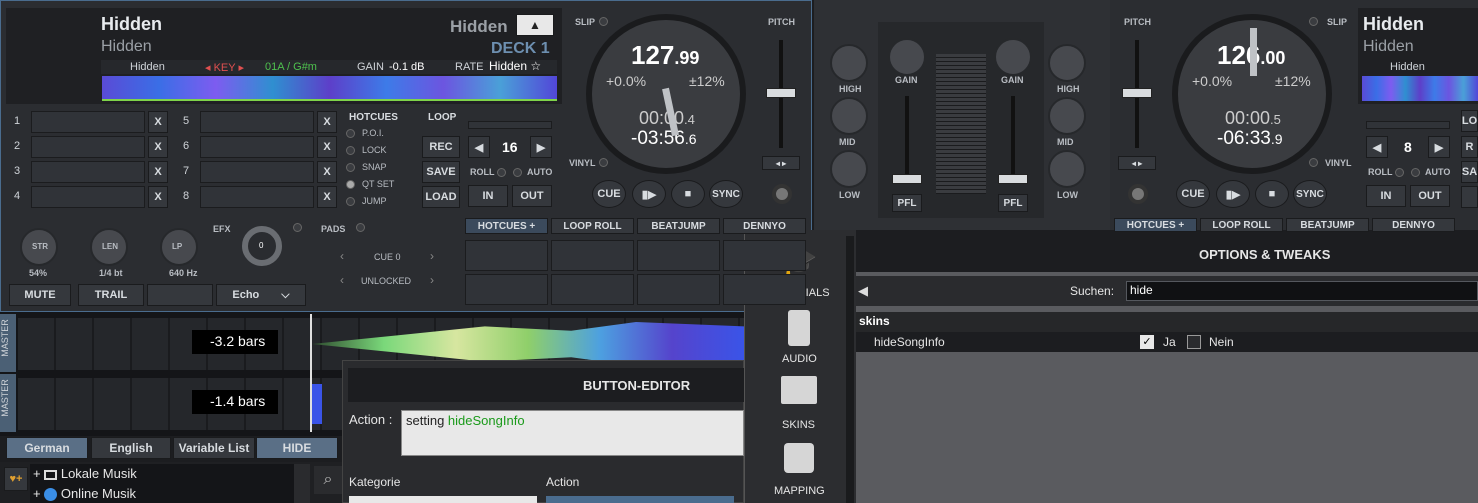 The width and height of the screenshot is (1478, 503). I want to click on deck2-cue-button: CUE, so click(1193, 194).